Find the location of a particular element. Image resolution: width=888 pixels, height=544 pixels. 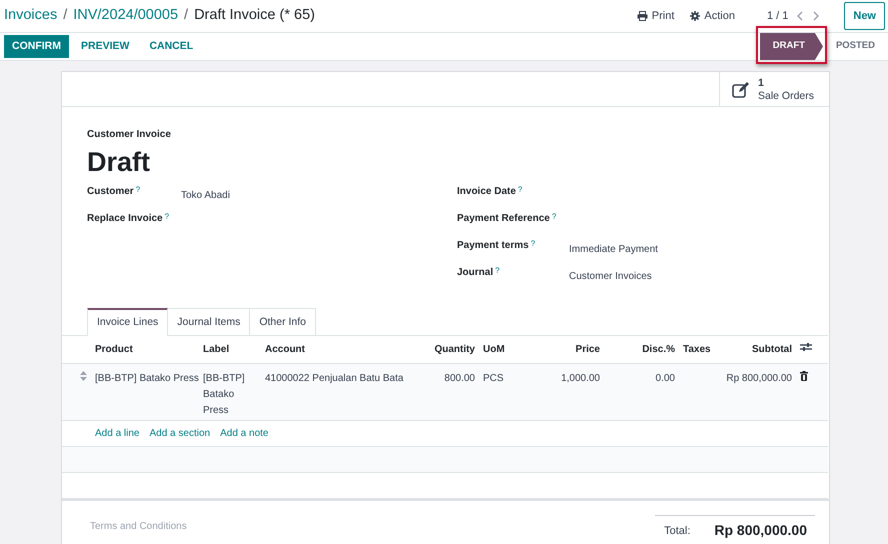

column-settings-icon is located at coordinates (806, 347).